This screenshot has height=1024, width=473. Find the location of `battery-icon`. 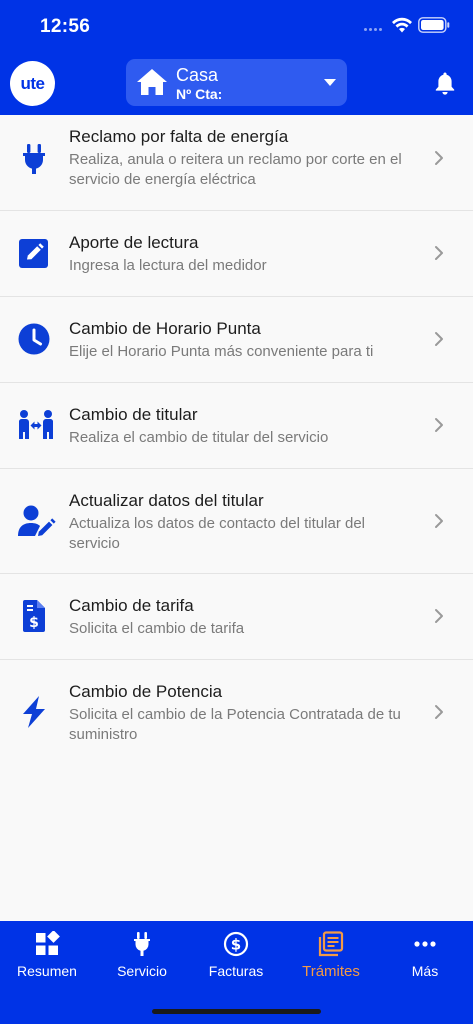

battery-icon is located at coordinates (434, 25).